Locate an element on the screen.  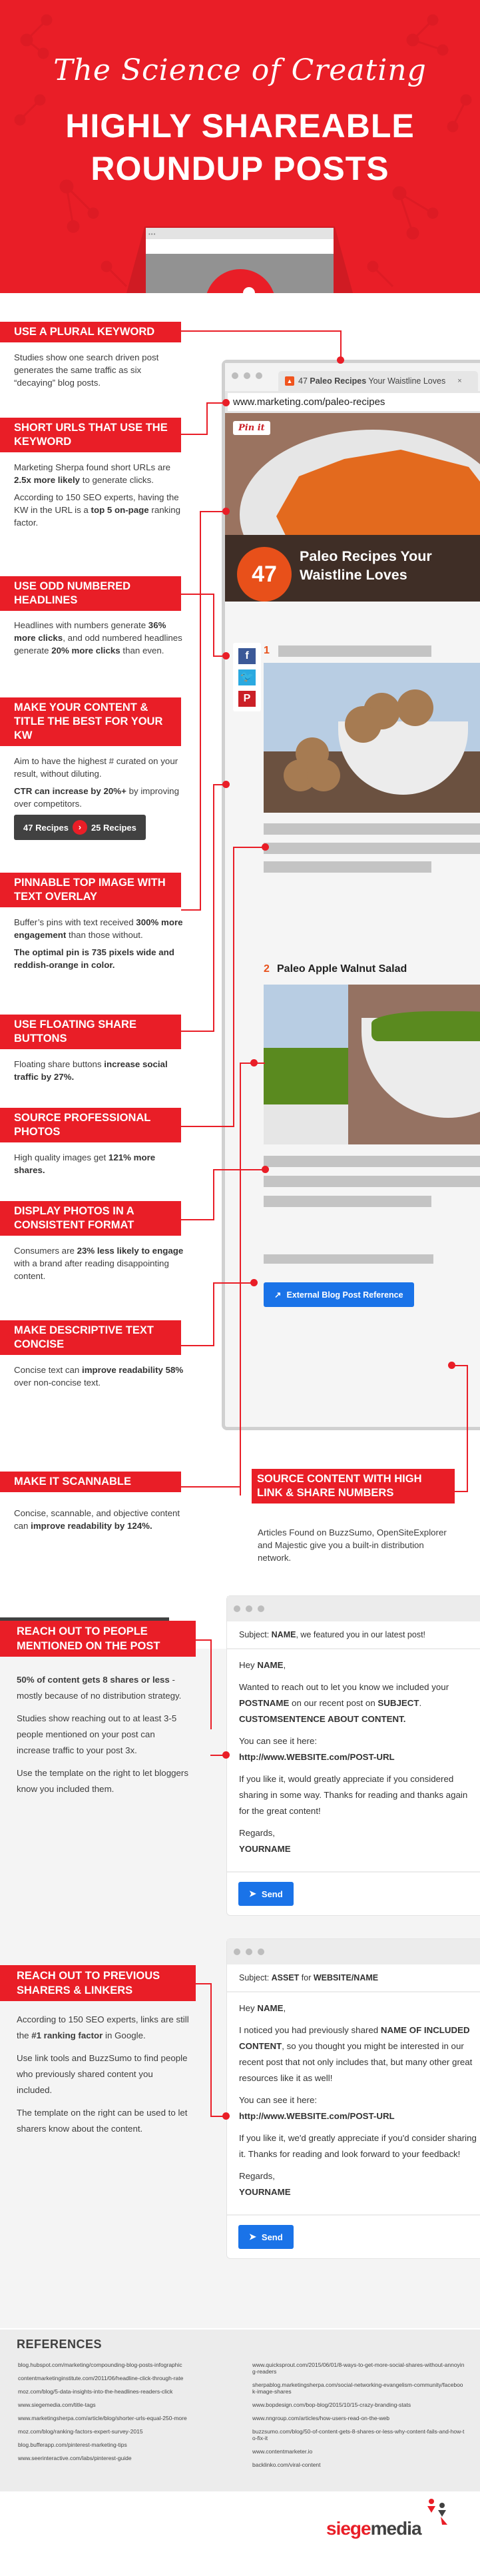
title-overlay: 47 Paleo Recipes Your Waistline Loves is located at coordinates (352, 568).